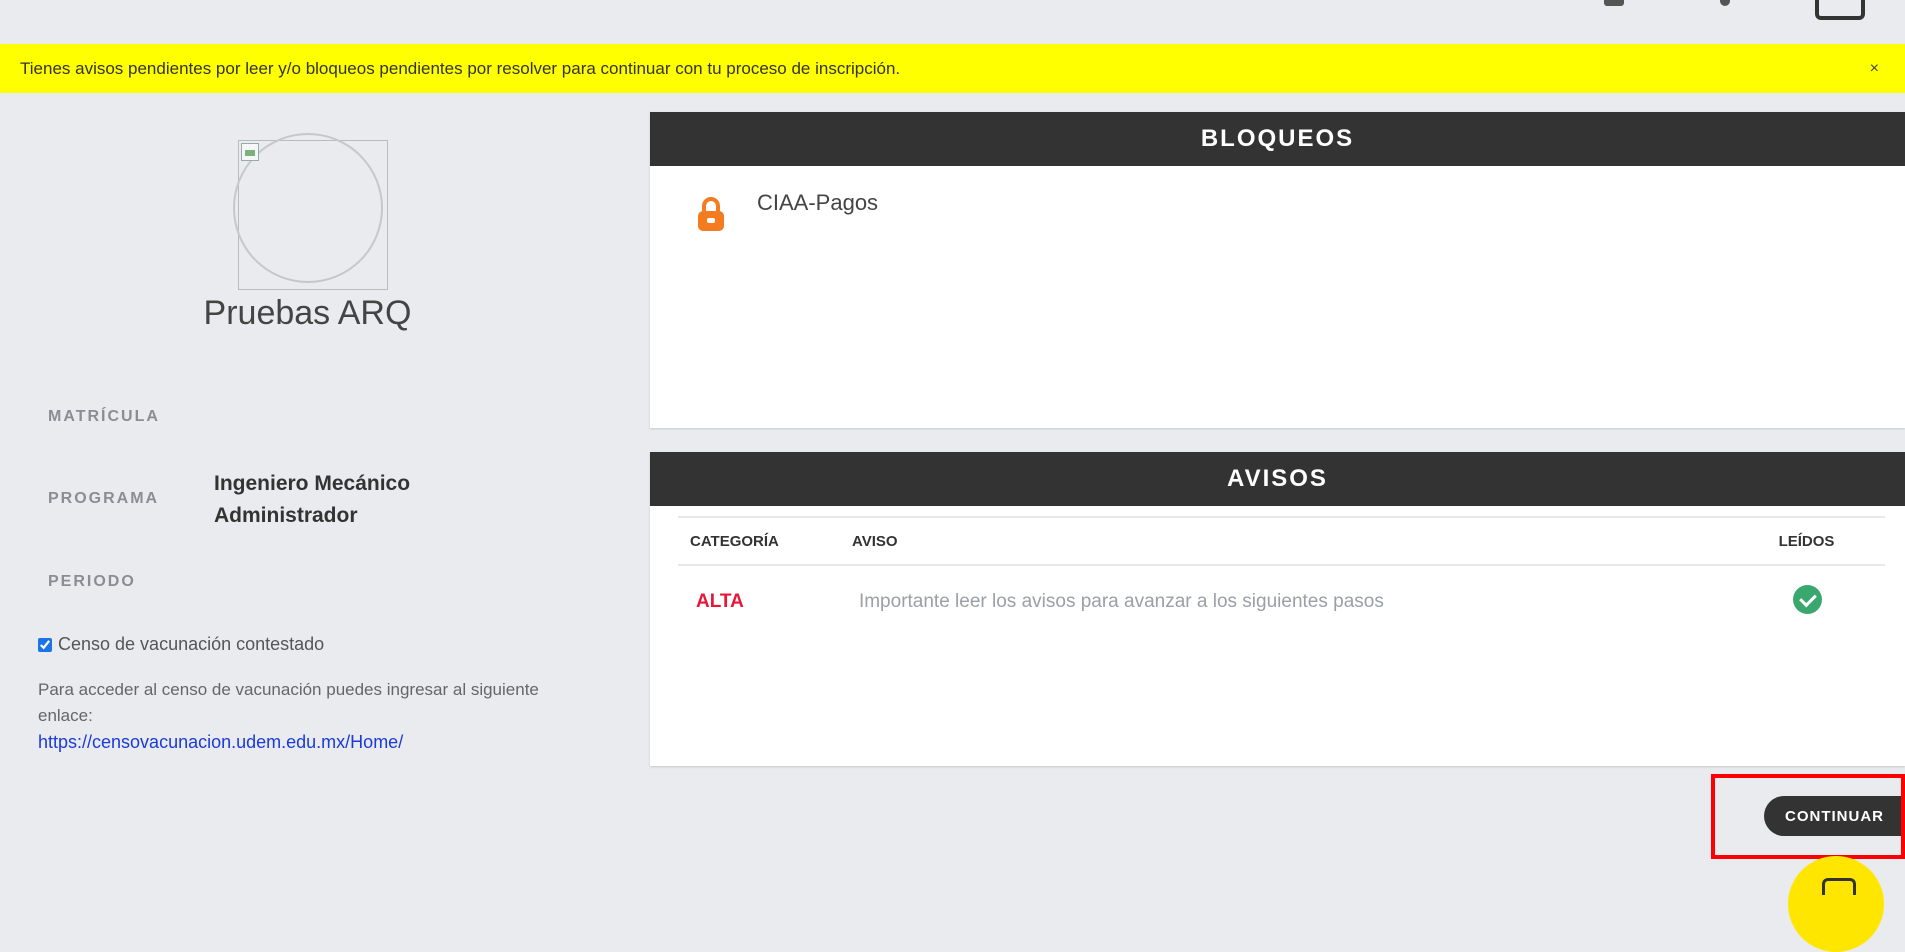 Image resolution: width=1905 pixels, height=952 pixels. I want to click on check-circle-icon, so click(1807, 599).